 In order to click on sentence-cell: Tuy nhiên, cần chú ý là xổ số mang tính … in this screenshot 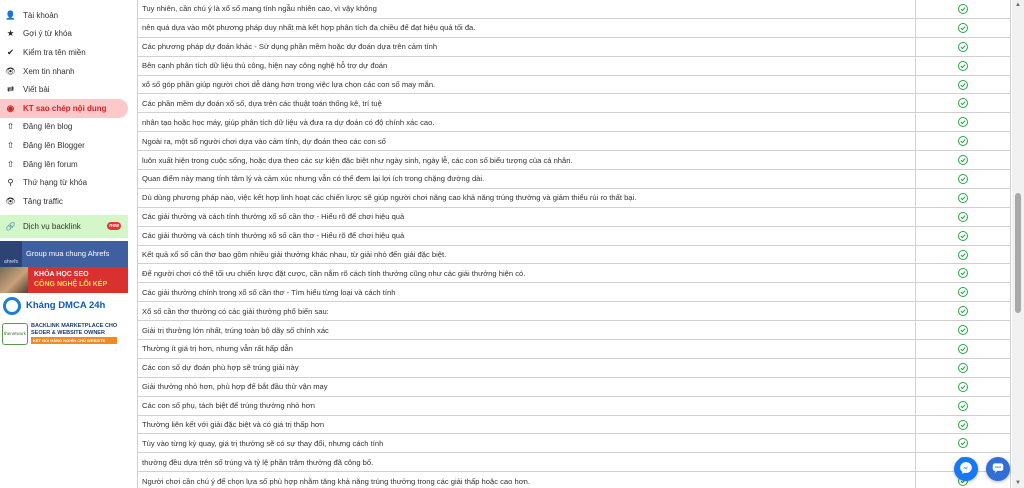, I will do `click(527, 9)`.